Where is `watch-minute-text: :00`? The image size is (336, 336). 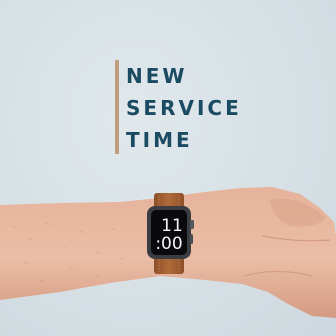
watch-minute-text: :00 is located at coordinates (168, 244).